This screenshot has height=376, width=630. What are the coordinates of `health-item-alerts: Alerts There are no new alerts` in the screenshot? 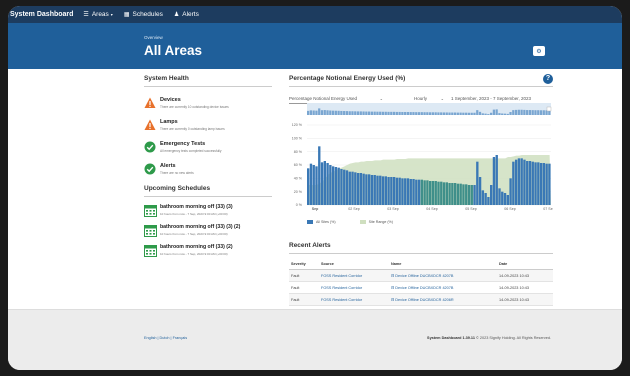 It's located at (208, 169).